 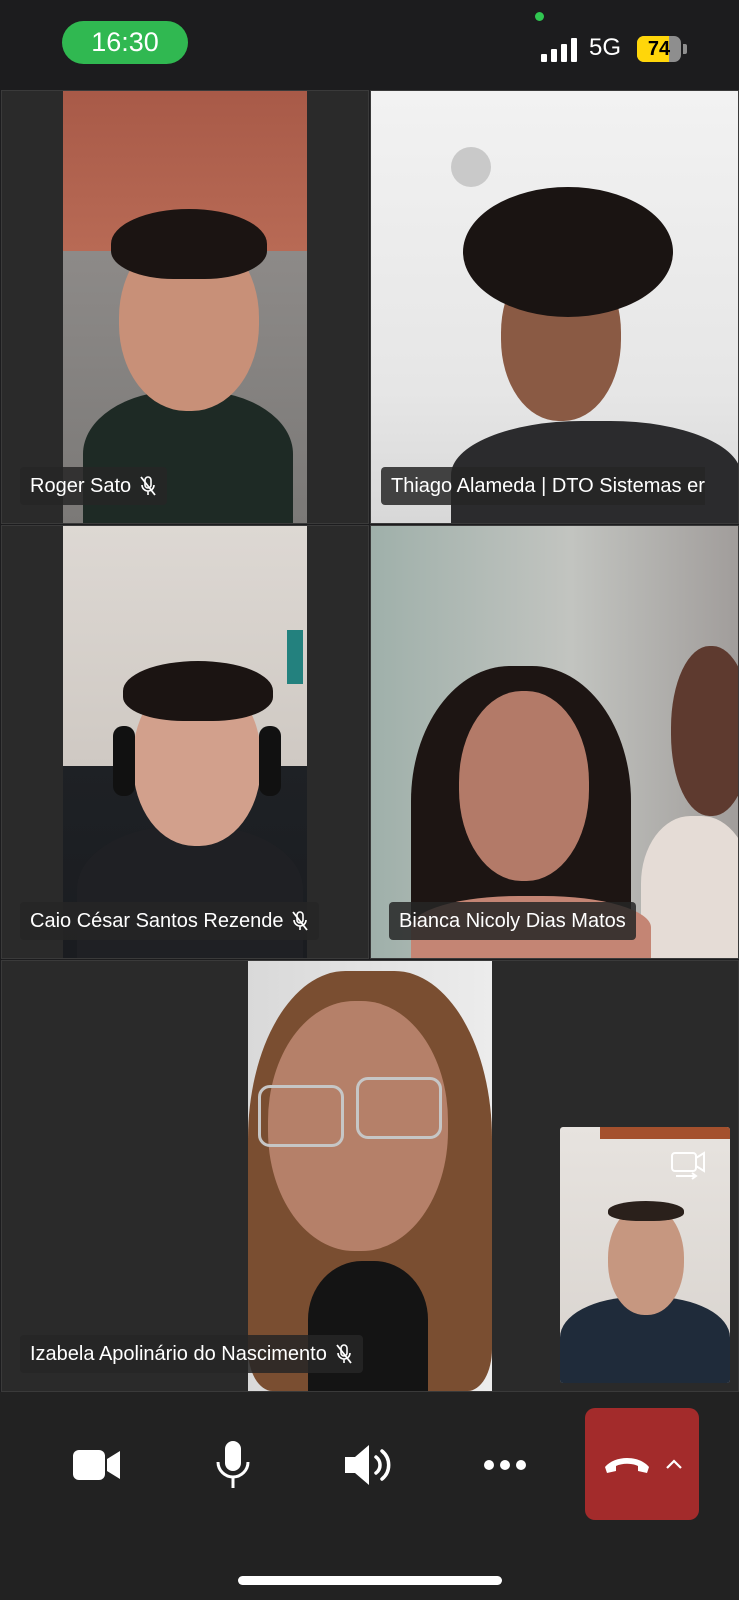 What do you see at coordinates (605, 47) in the screenshot?
I see `network-type: 5G` at bounding box center [605, 47].